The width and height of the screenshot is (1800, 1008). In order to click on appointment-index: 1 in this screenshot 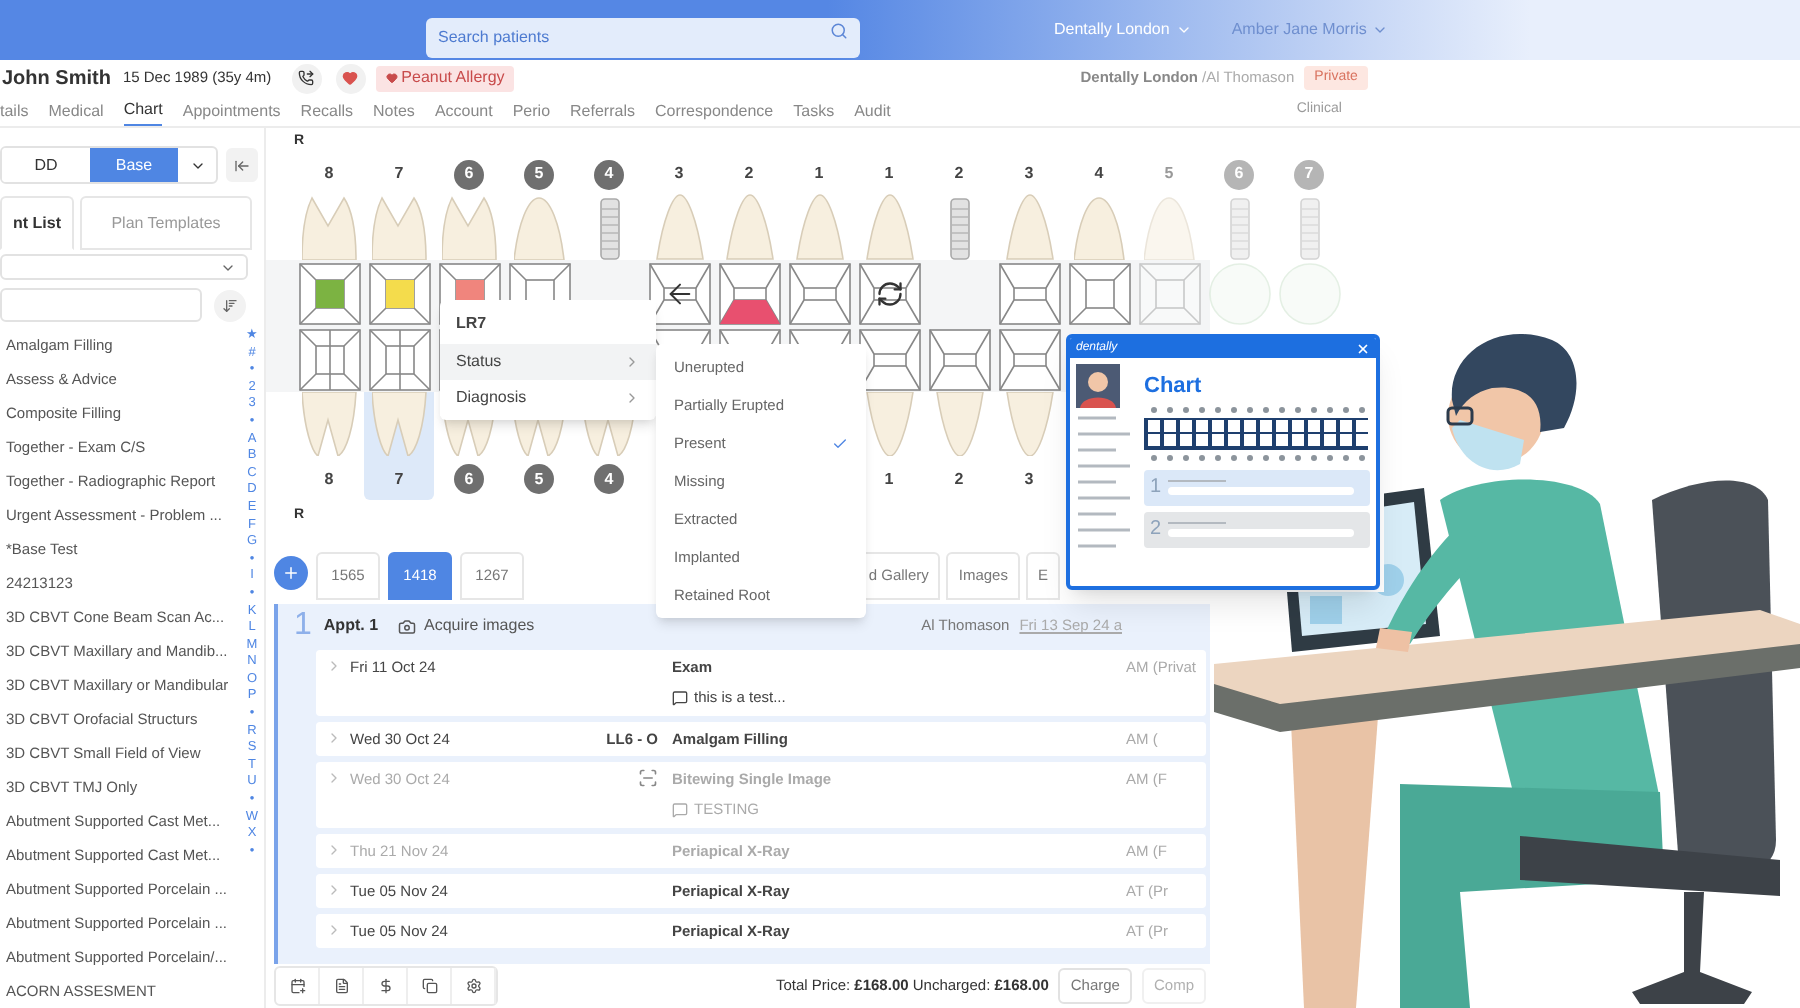, I will do `click(303, 626)`.